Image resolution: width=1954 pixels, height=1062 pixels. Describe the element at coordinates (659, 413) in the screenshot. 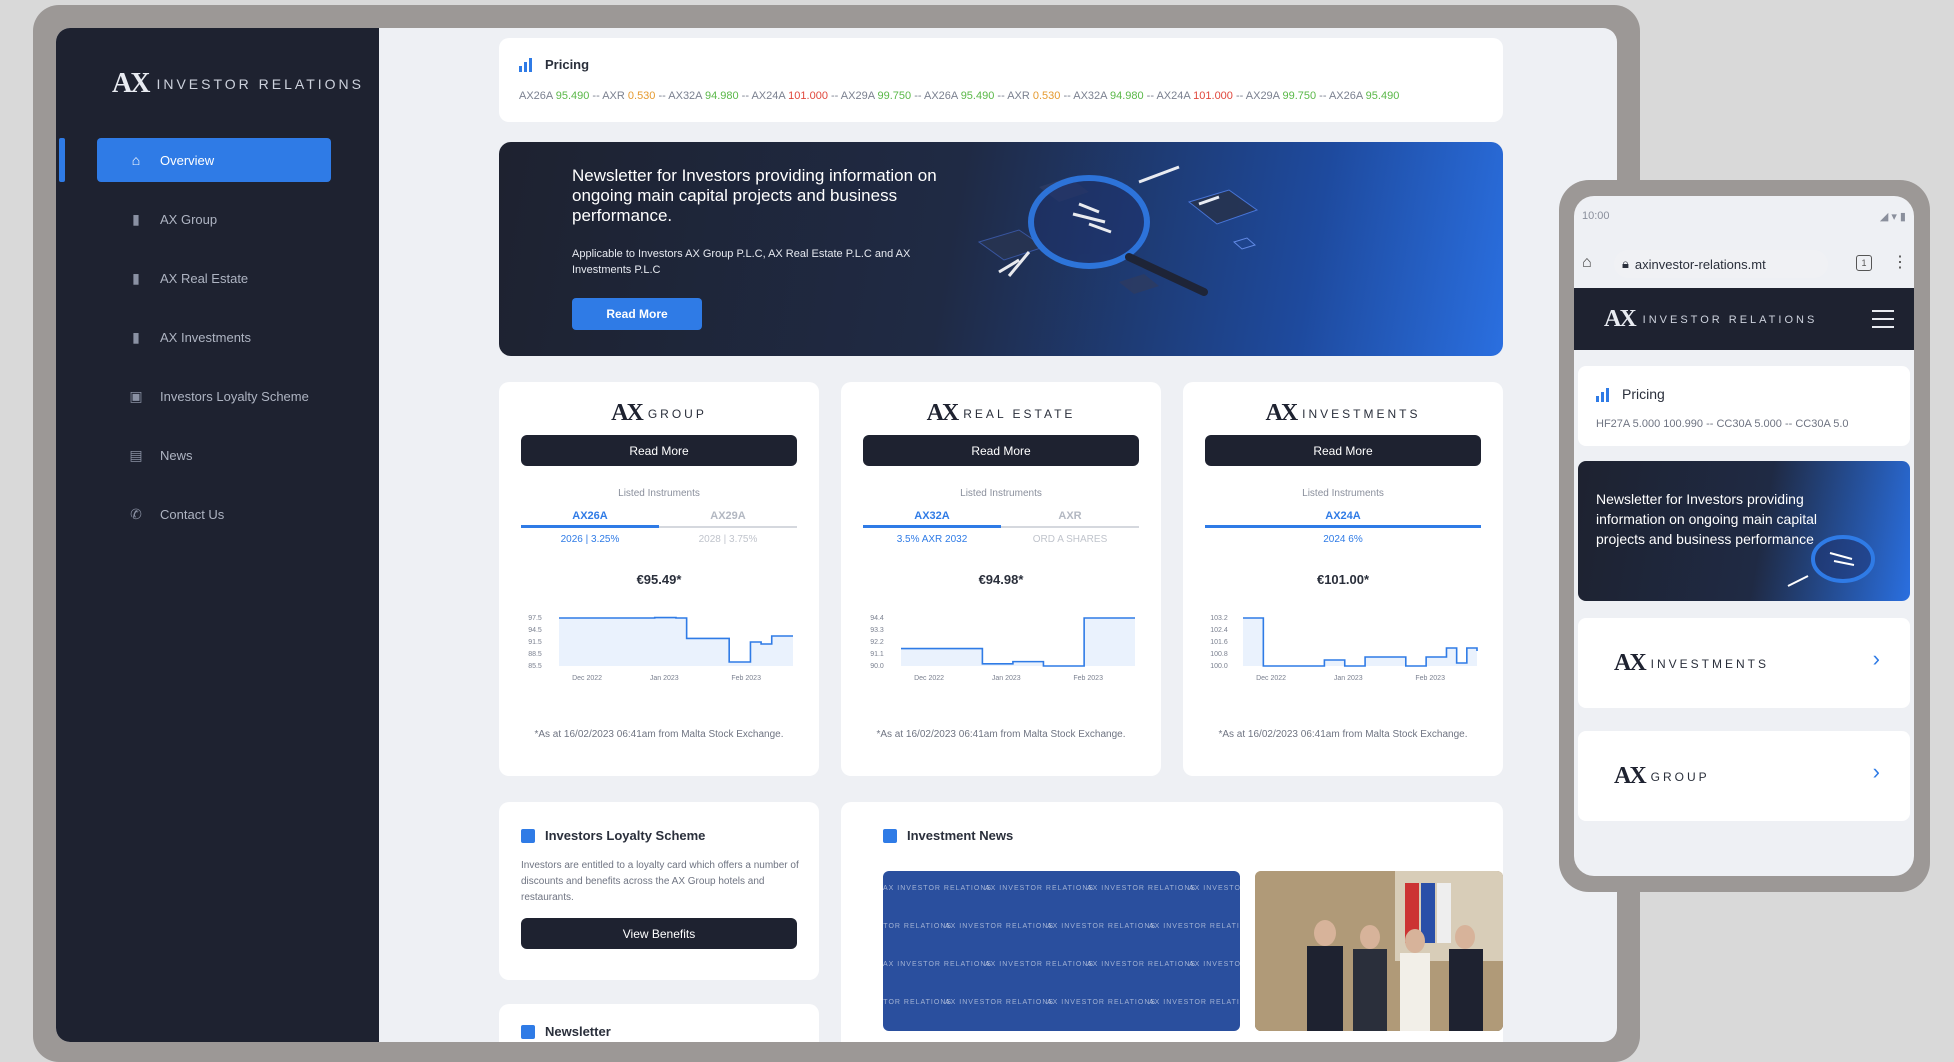

I see `entity-logo: AX GROUP` at that location.